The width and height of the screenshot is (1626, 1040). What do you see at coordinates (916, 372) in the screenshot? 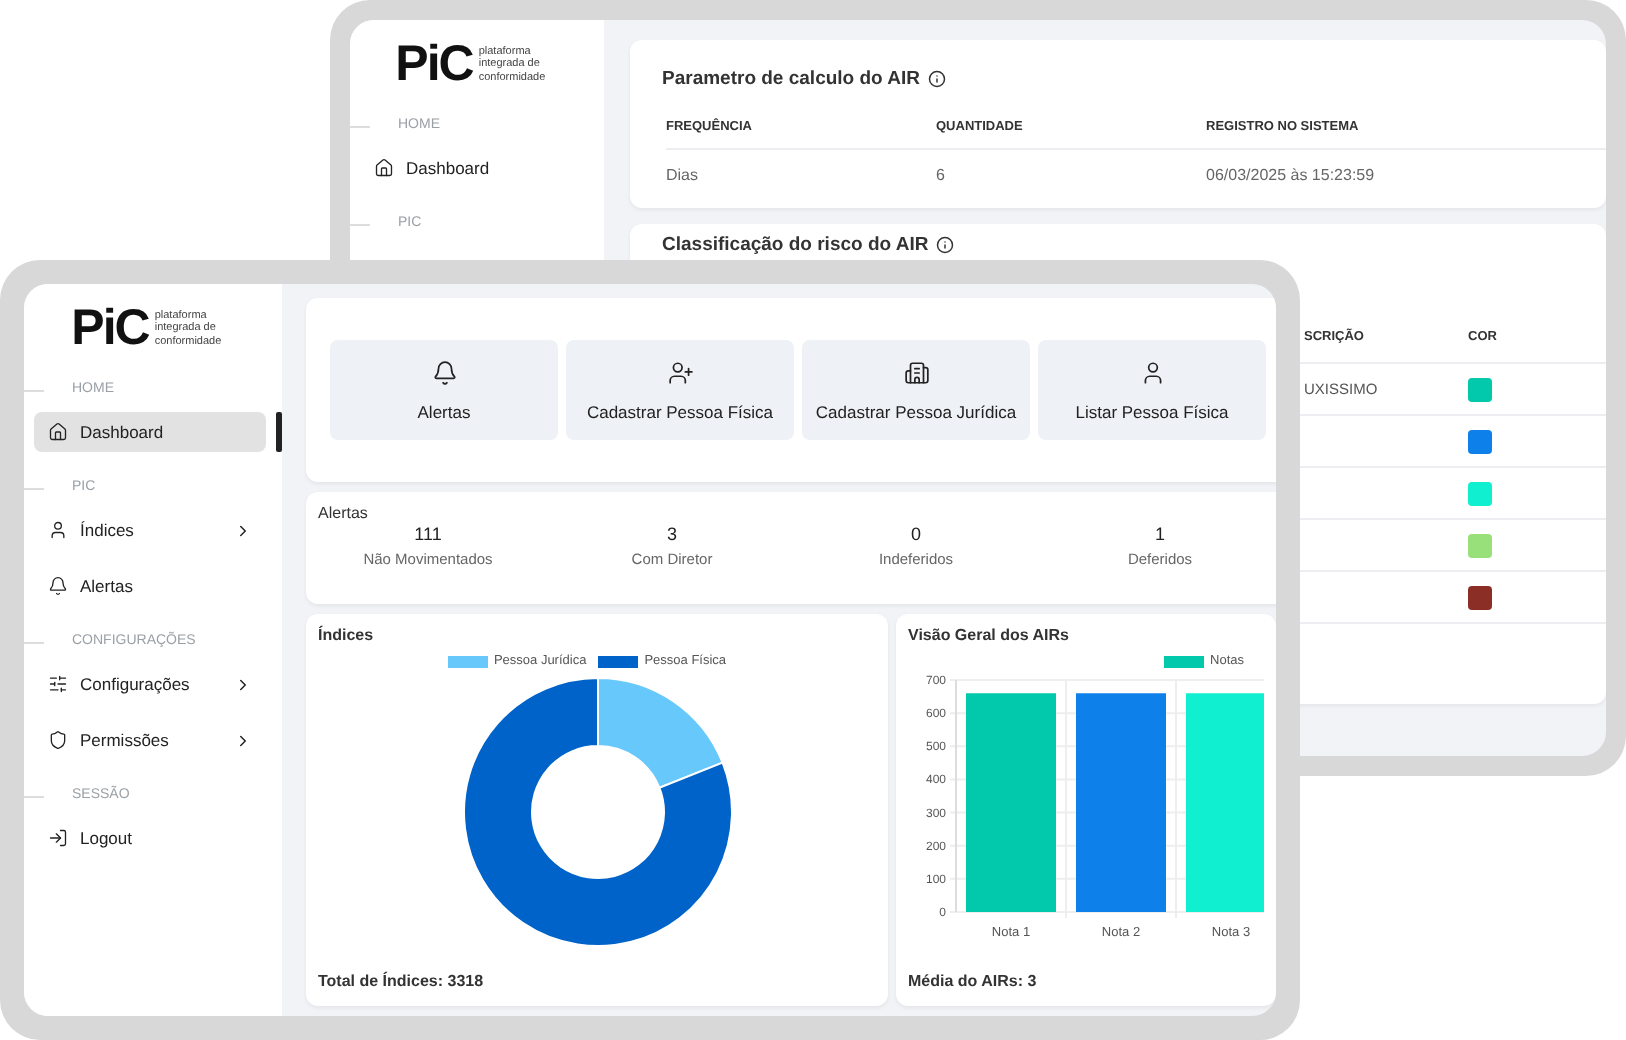
I see `building-icon` at bounding box center [916, 372].